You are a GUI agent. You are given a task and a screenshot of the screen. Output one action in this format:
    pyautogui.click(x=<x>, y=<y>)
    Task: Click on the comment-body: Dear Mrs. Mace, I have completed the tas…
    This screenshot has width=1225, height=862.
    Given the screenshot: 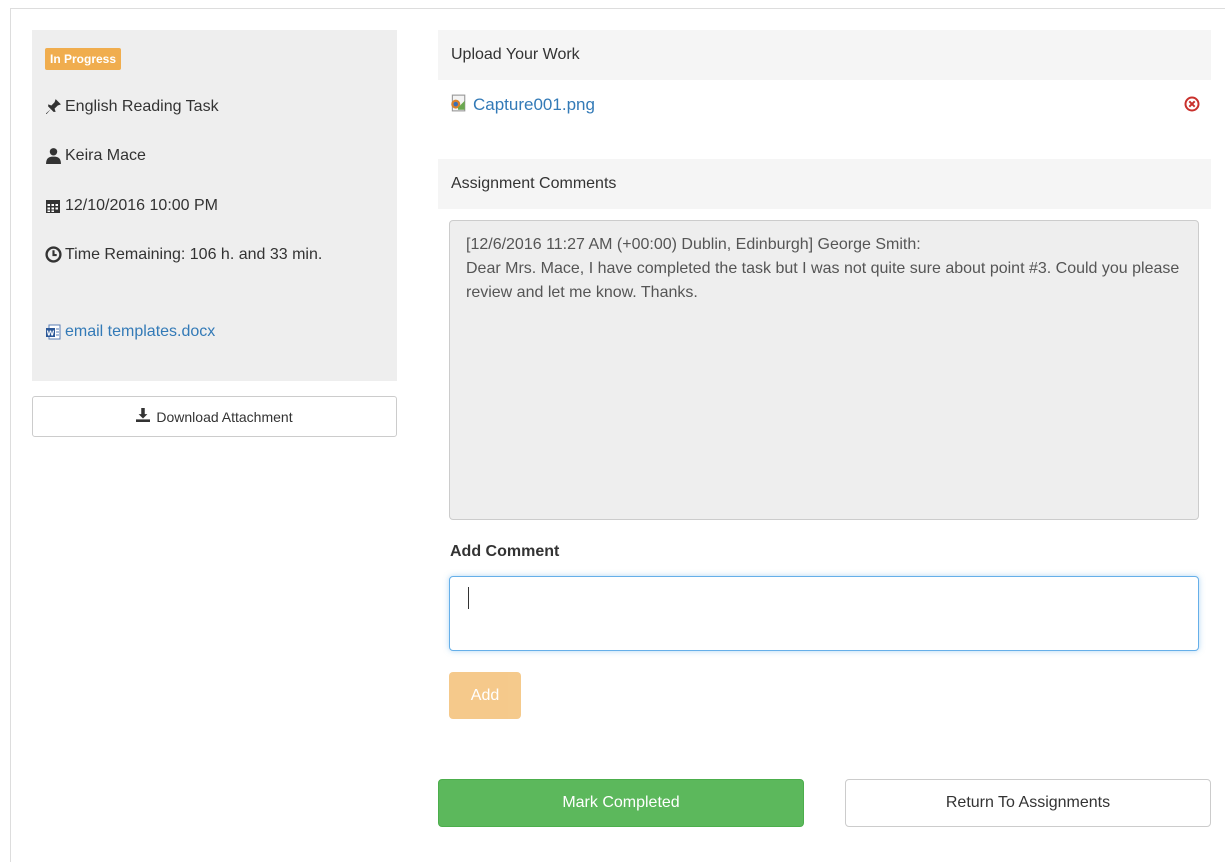 What is the action you would take?
    pyautogui.click(x=823, y=280)
    